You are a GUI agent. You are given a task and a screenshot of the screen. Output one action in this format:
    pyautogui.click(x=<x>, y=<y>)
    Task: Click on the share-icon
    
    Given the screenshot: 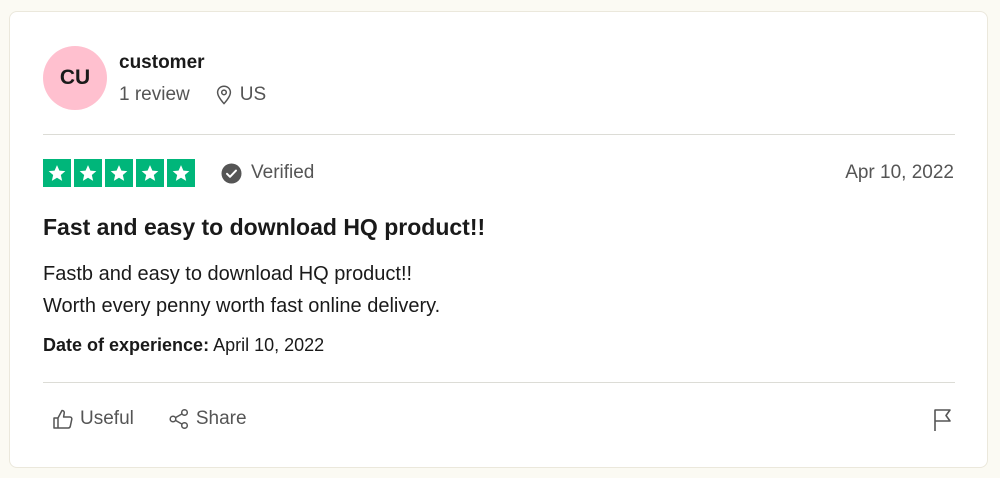 What is the action you would take?
    pyautogui.click(x=178, y=419)
    